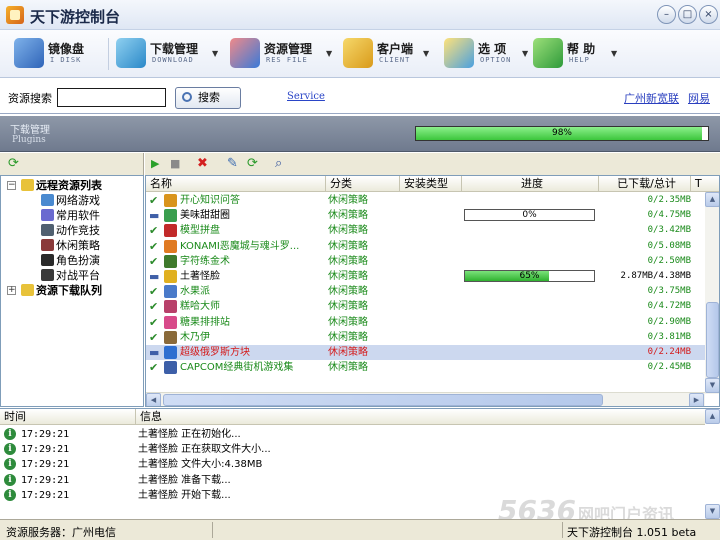 Image resolution: width=720 pixels, height=540 pixels. I want to click on scroll-left-button: ◀, so click(153, 399).